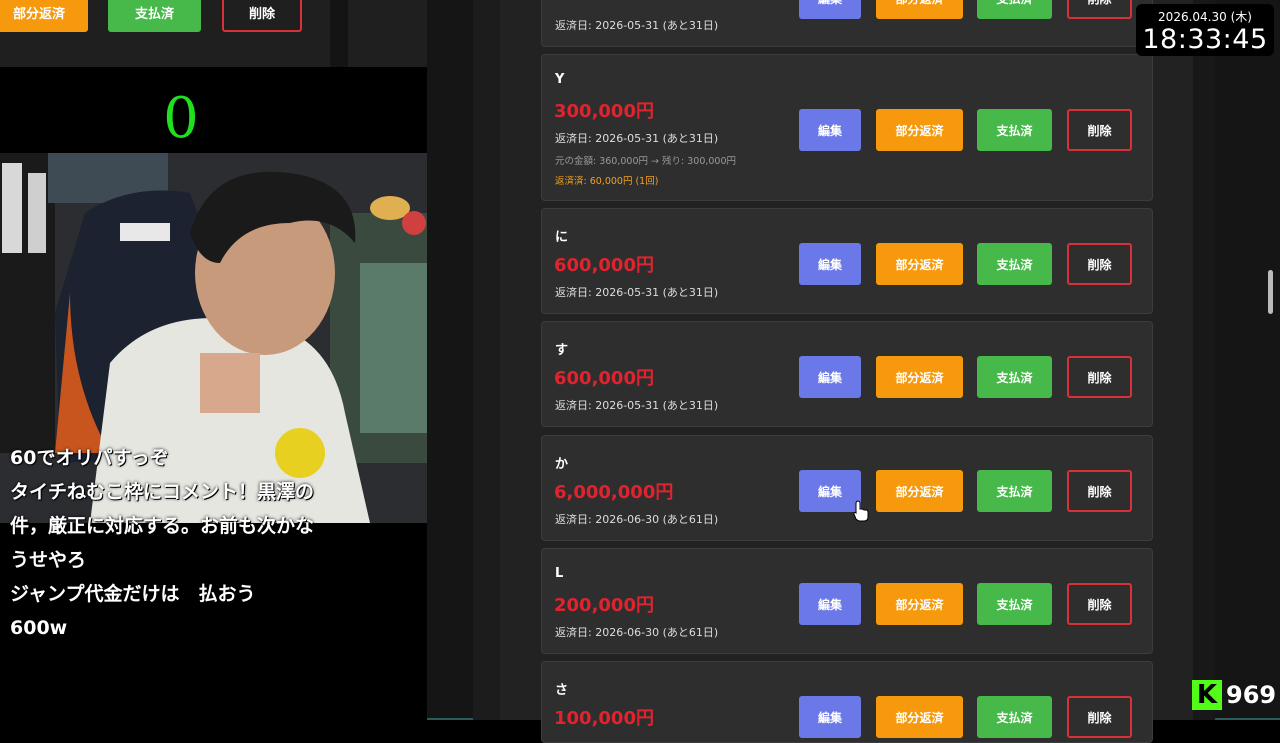  I want to click on repaid-amount: 返済済: 60,000円 (1回), so click(607, 181).